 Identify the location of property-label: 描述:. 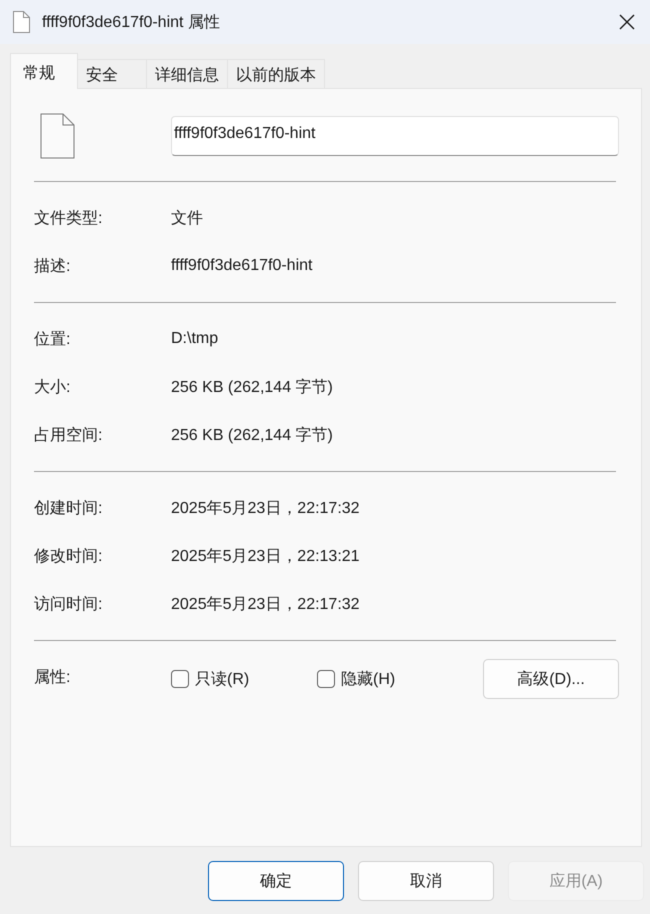
(53, 266).